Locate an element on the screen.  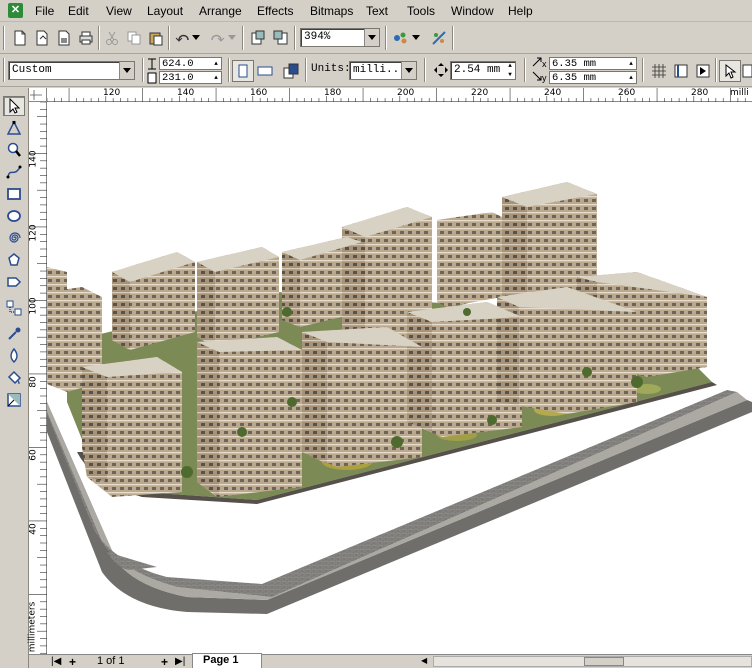
horizontal-scrollbar is located at coordinates (592, 661).